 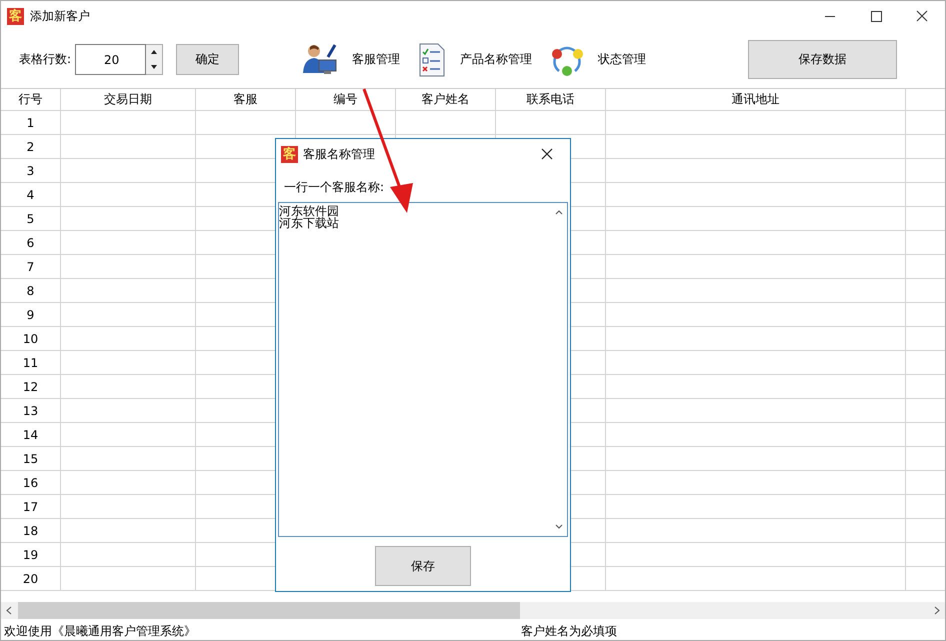 I want to click on save-button: 保存, so click(x=423, y=566).